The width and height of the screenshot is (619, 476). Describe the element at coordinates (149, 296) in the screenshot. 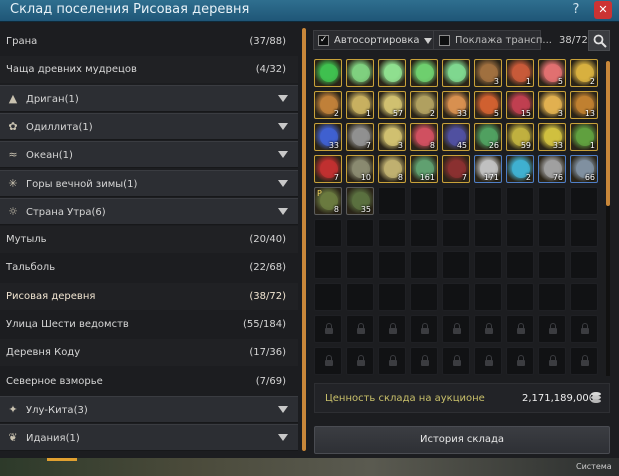

I see `village-row: Рисовая деревня (38/72)` at that location.